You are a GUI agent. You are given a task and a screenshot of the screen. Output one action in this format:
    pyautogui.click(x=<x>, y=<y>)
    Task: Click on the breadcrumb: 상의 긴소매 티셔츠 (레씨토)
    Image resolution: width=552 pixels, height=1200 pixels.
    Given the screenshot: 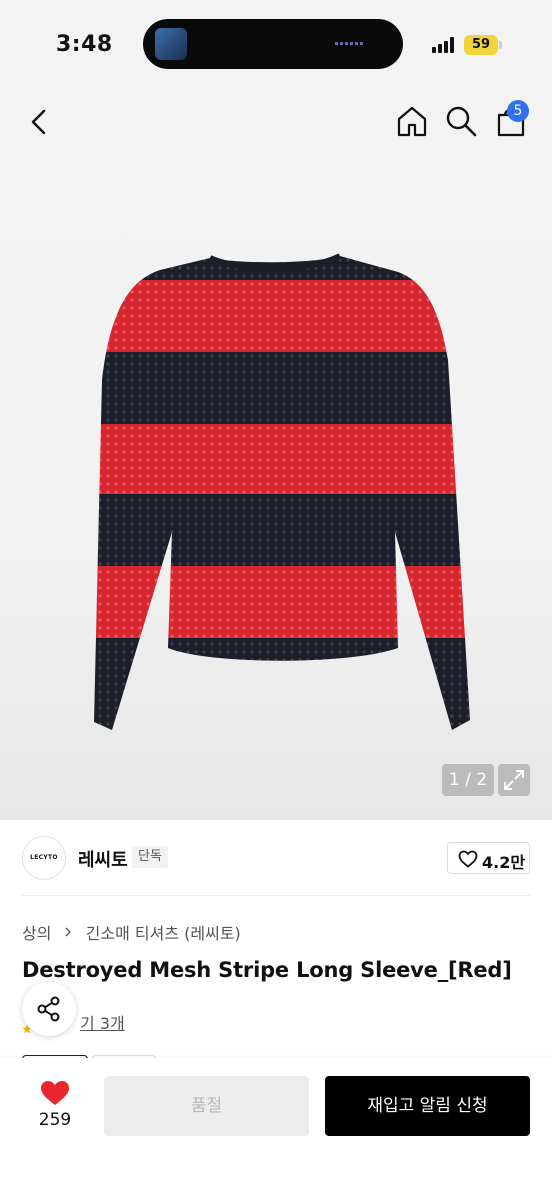 What is the action you would take?
    pyautogui.click(x=131, y=932)
    